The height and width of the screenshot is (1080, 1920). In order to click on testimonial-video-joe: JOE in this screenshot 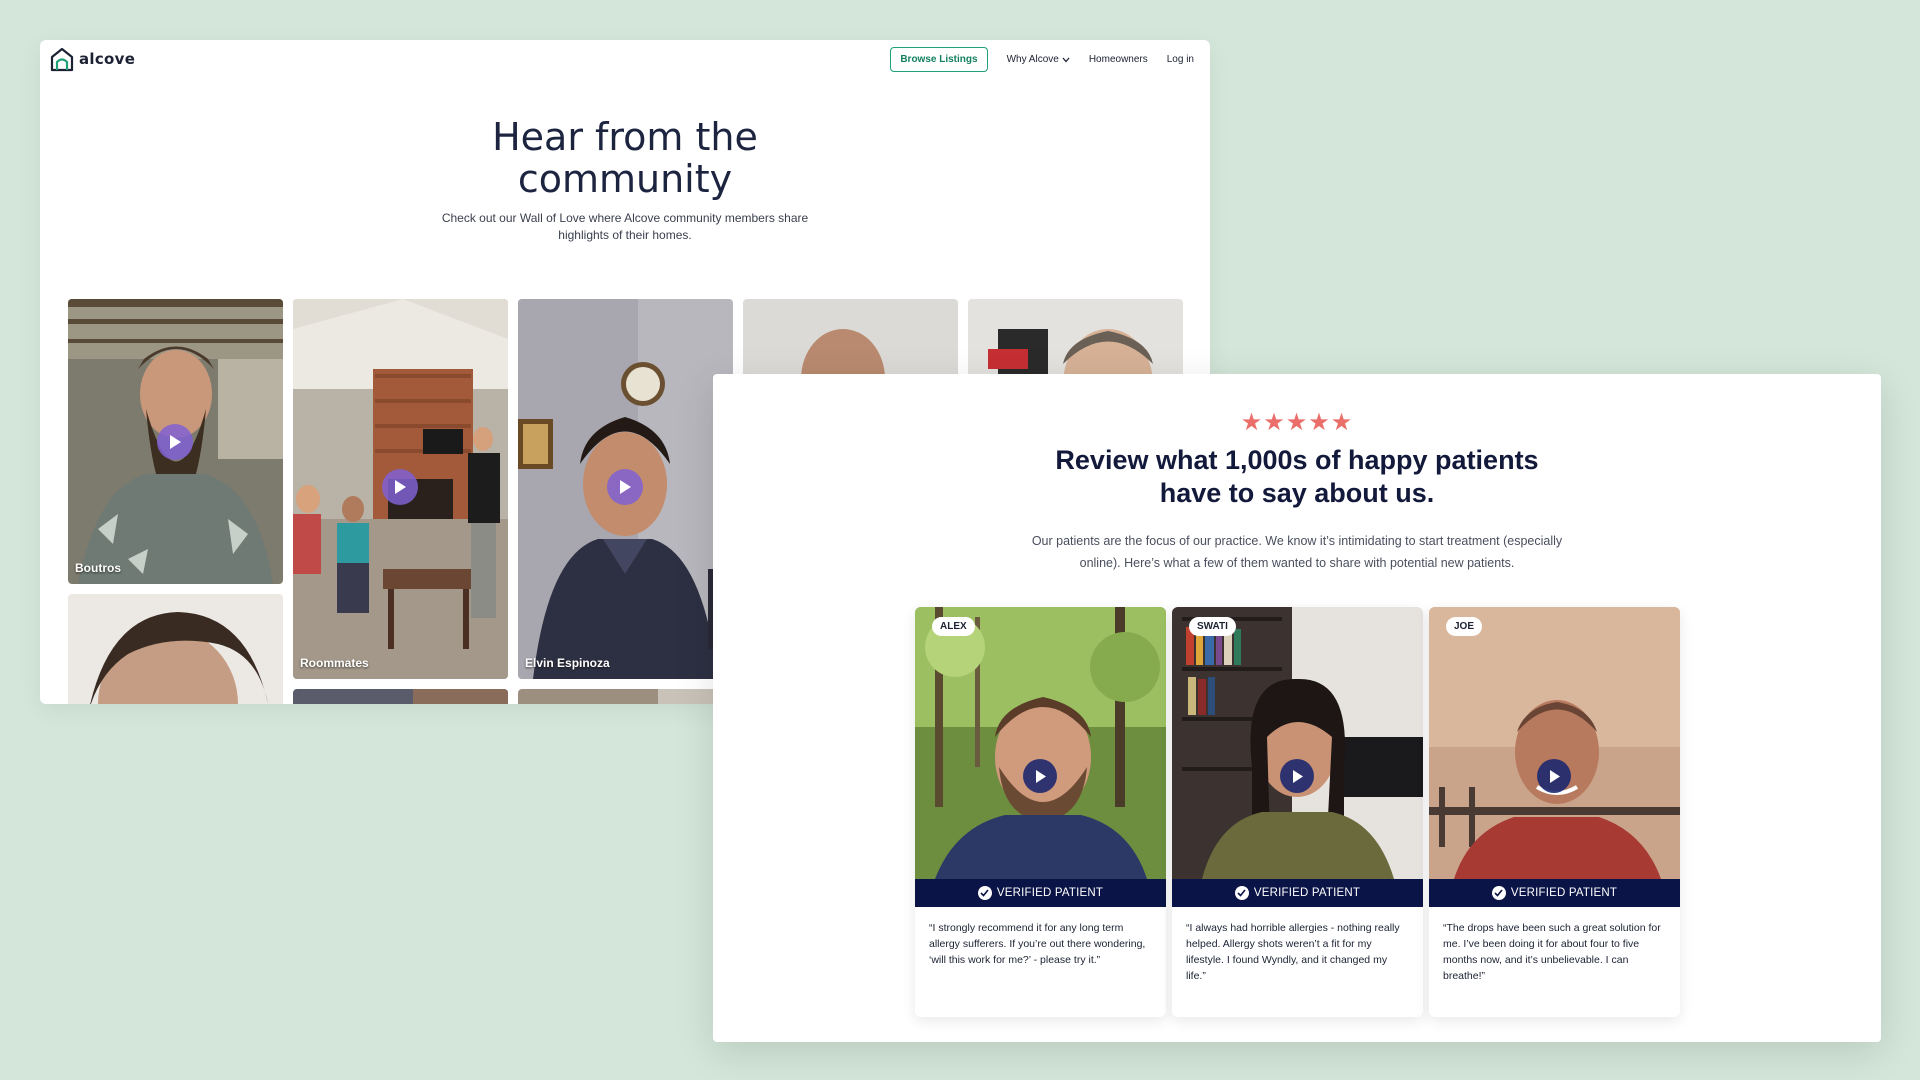, I will do `click(1554, 743)`.